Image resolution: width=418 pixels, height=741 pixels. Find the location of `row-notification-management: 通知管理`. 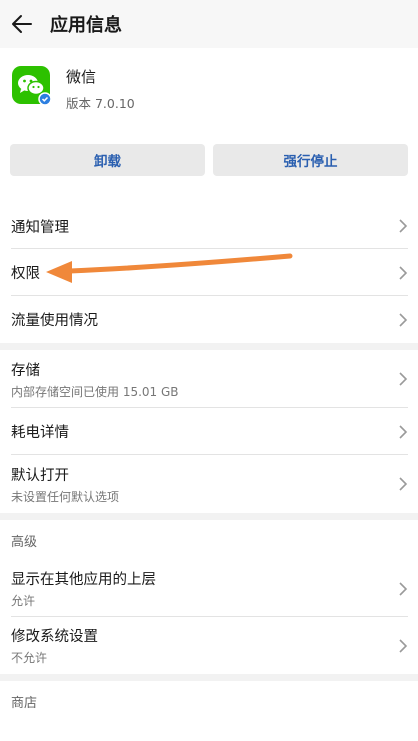

row-notification-management: 通知管理 is located at coordinates (209, 226).